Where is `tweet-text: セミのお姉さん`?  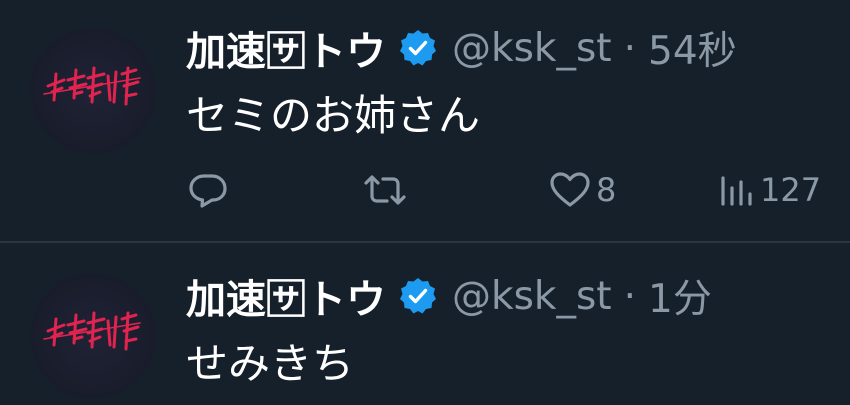 tweet-text: セミのお姉さん is located at coordinates (333, 115).